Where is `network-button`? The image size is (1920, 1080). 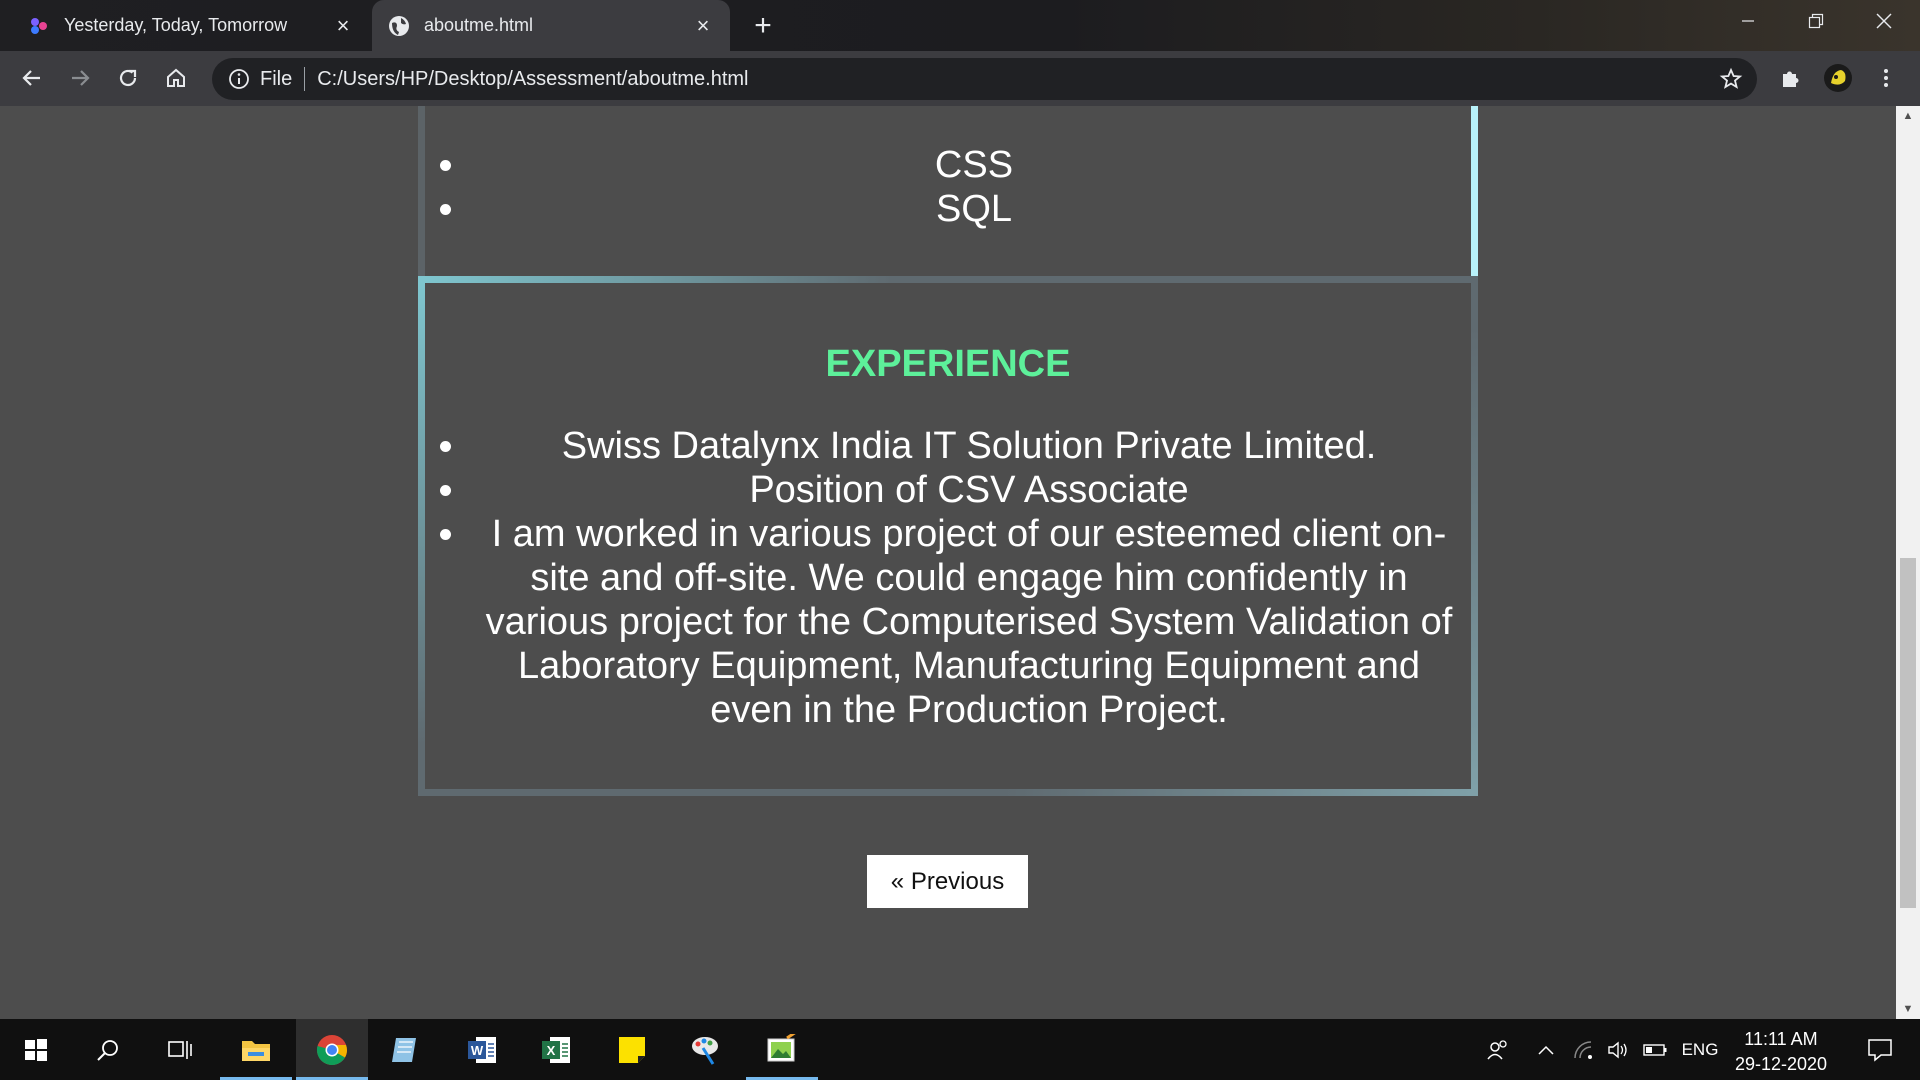 network-button is located at coordinates (1584, 1049).